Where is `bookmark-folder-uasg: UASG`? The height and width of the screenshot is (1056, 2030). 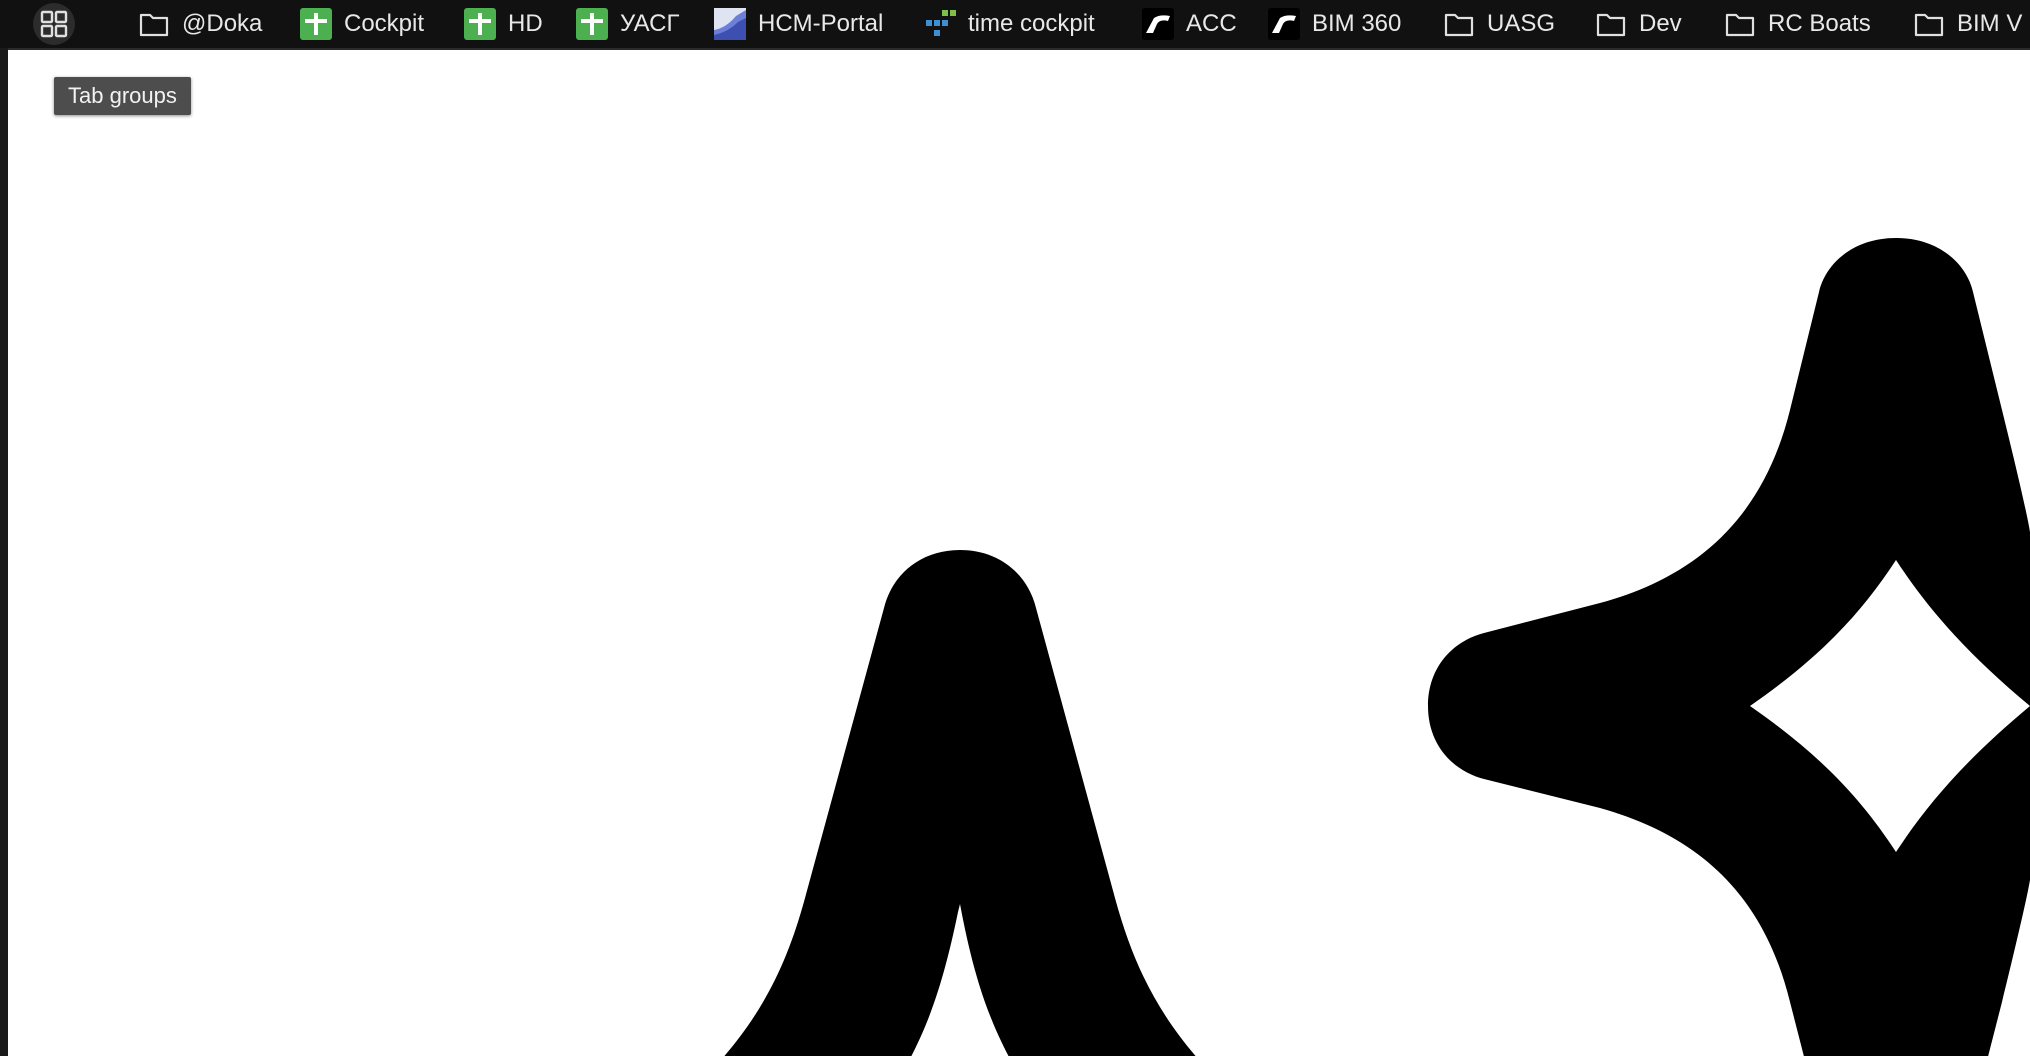 bookmark-folder-uasg: UASG is located at coordinates (1499, 24).